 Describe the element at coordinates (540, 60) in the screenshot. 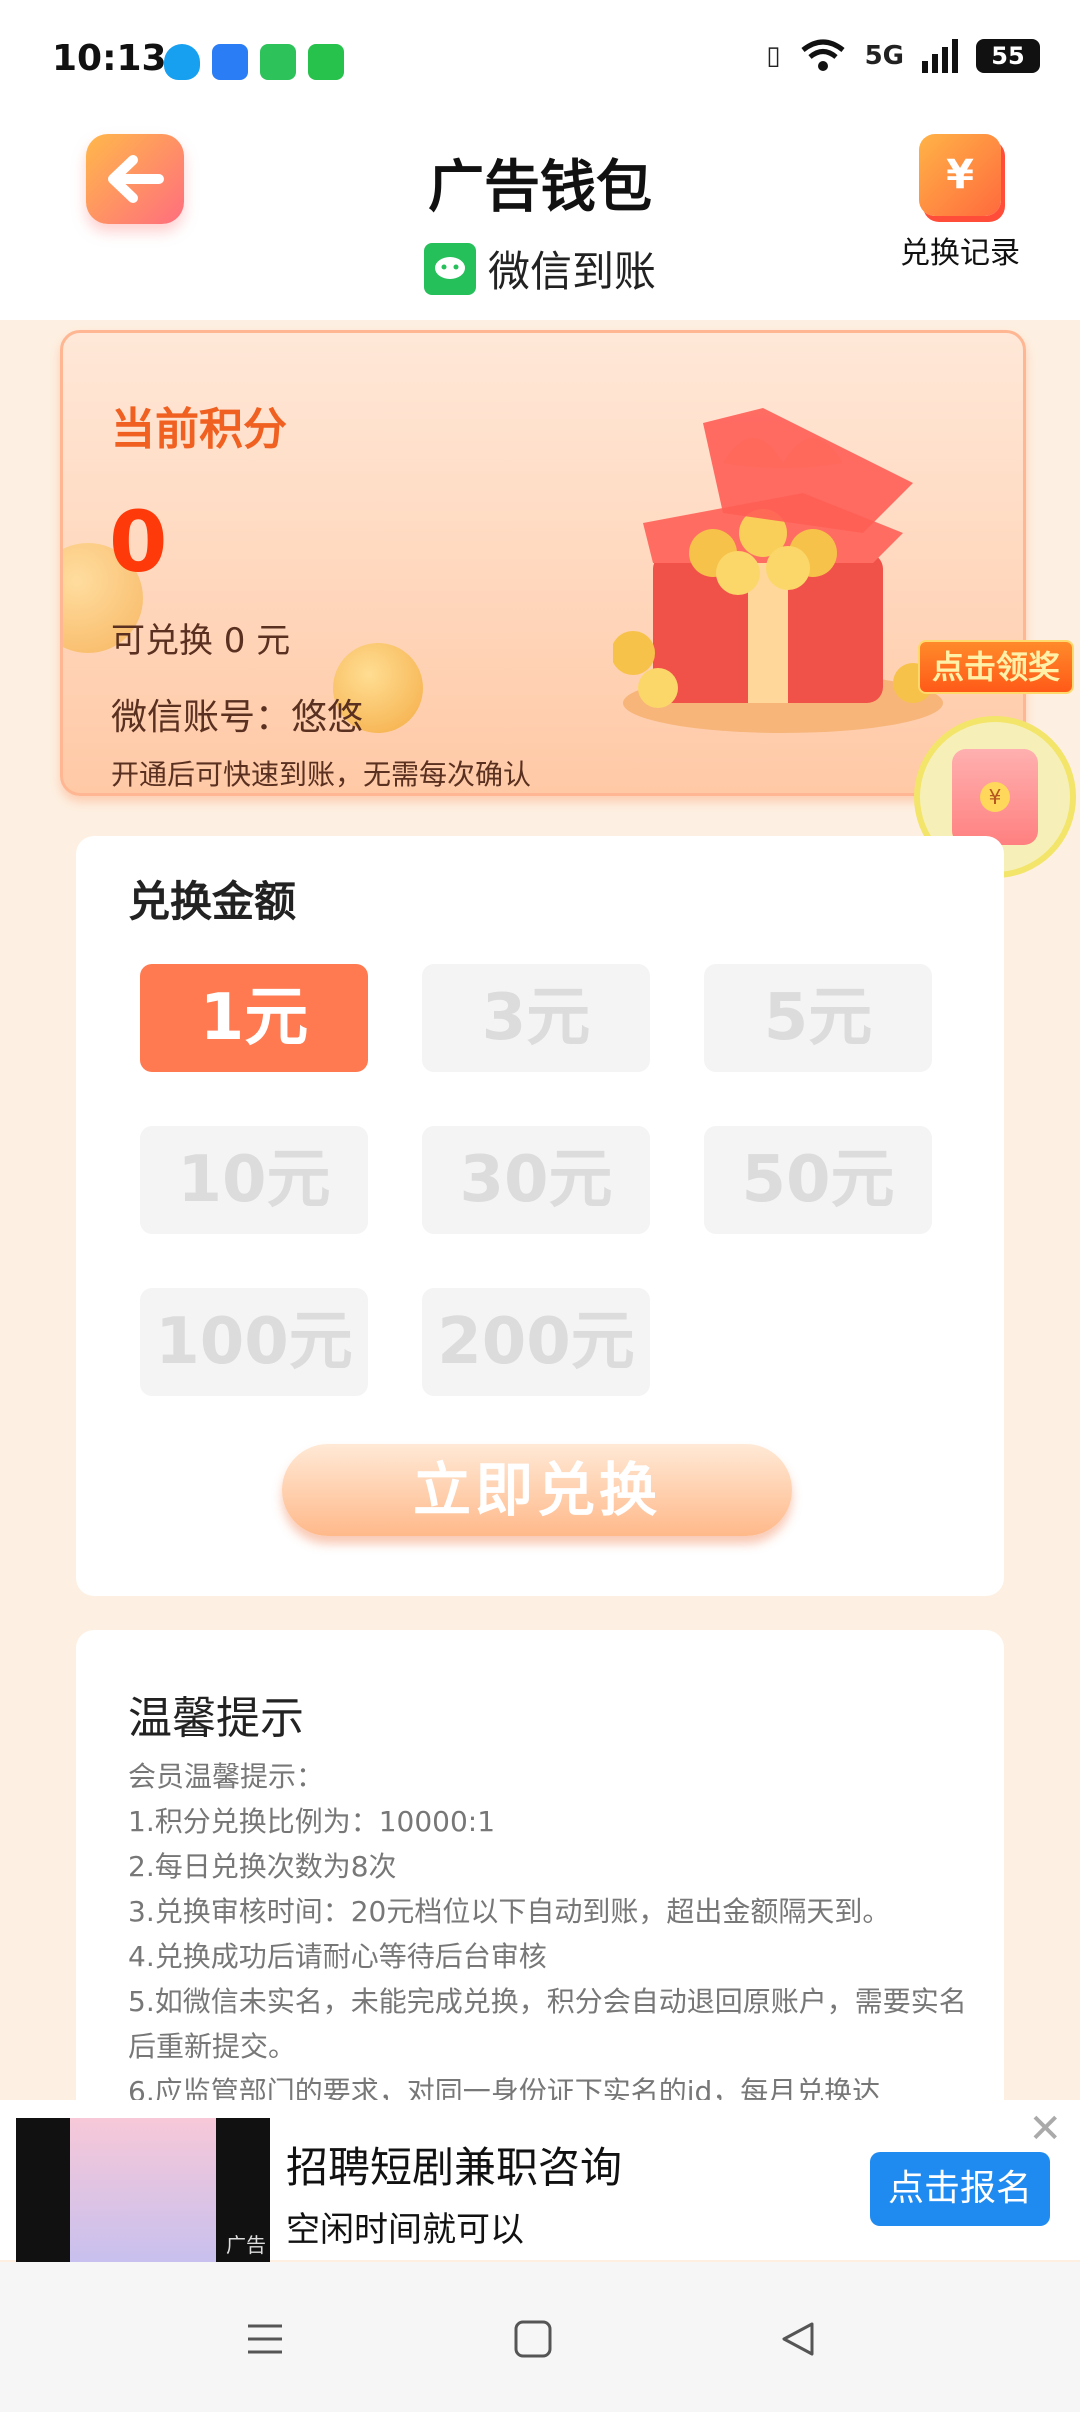

I see `status-bar: 10:13 ▯ 5G 55` at that location.